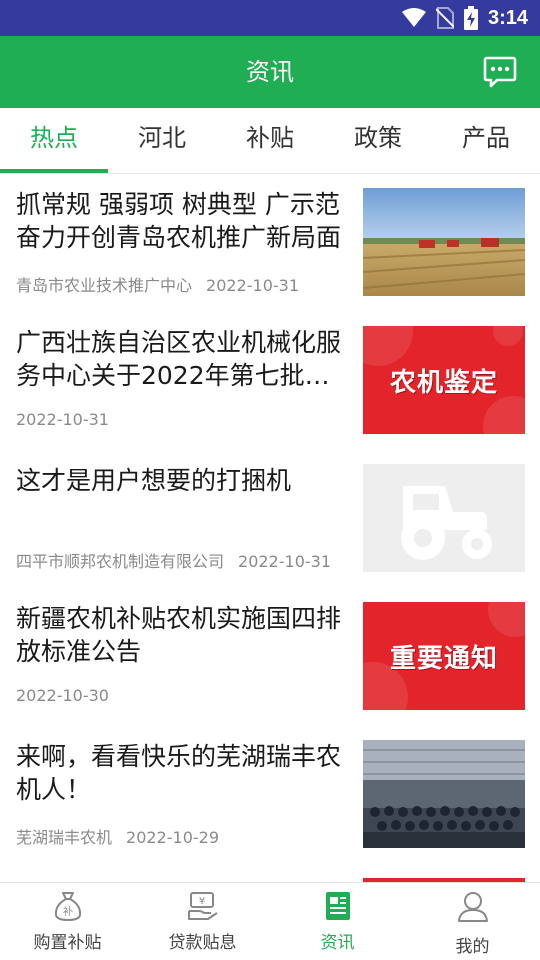  Describe the element at coordinates (120, 561) in the screenshot. I see `news-source: 四平市顺邦农机制造有限公司` at that location.